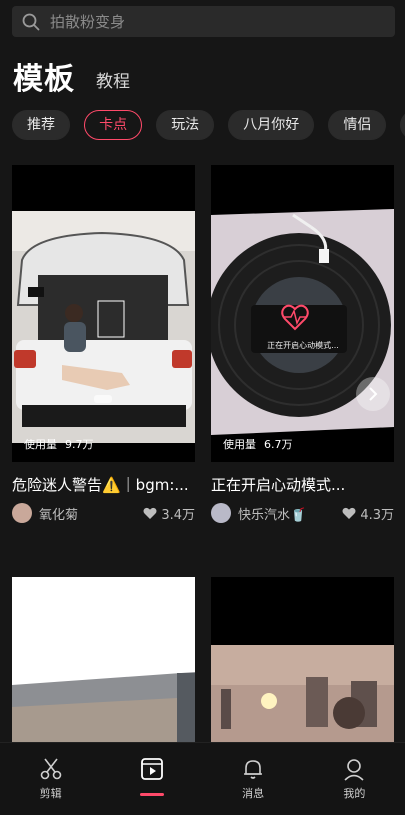 This screenshot has height=815, width=405. I want to click on sky-photo-image, so click(103, 662).